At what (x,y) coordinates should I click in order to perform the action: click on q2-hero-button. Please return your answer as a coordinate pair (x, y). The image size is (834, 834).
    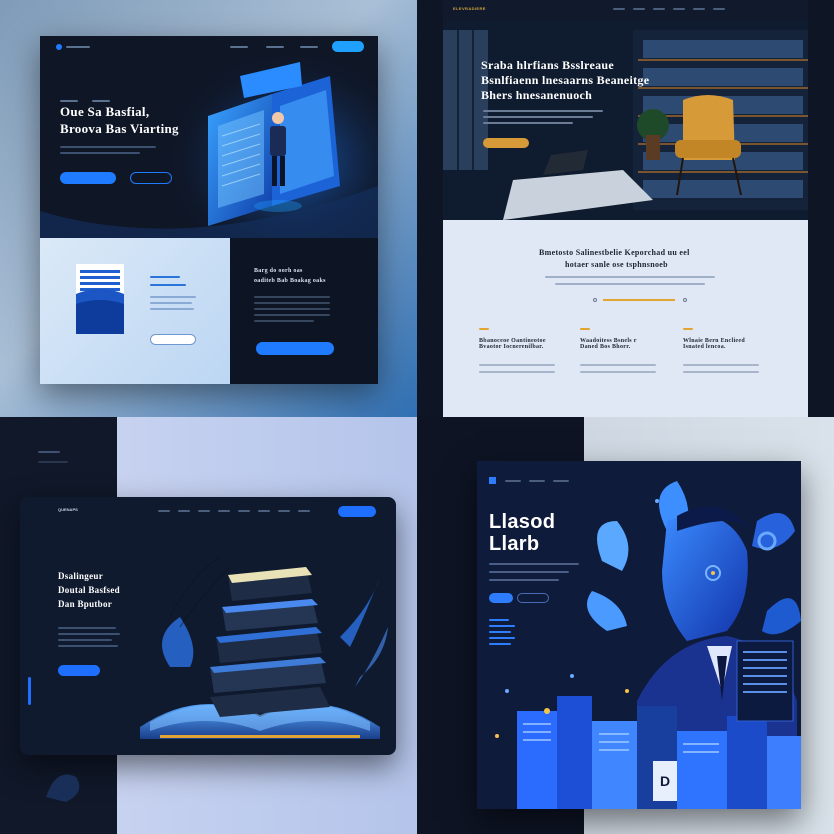
    Looking at the image, I should click on (506, 143).